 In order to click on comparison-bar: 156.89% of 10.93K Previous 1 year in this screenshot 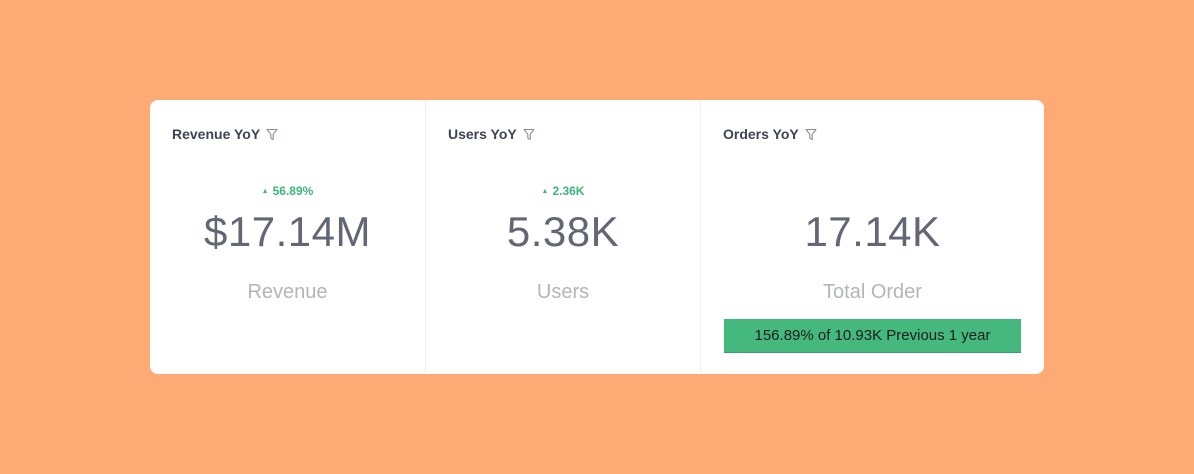, I will do `click(872, 336)`.